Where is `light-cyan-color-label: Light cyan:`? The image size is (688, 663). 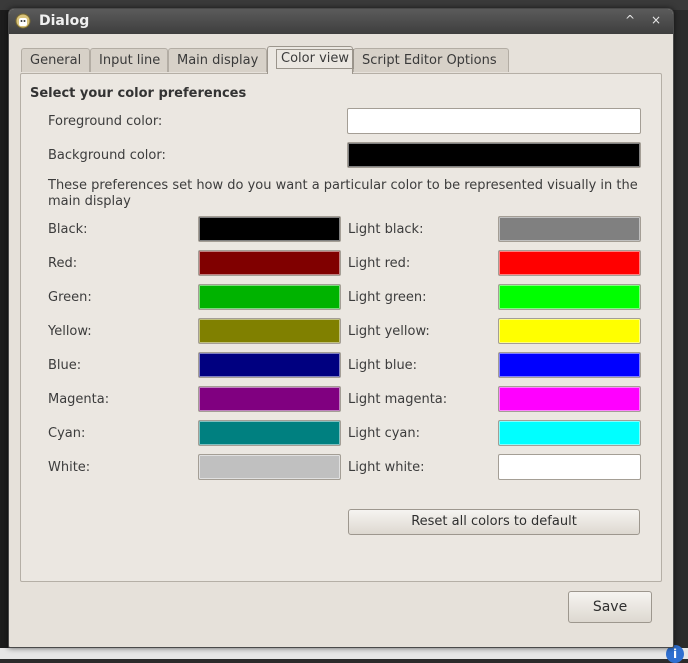 light-cyan-color-label: Light cyan: is located at coordinates (384, 433).